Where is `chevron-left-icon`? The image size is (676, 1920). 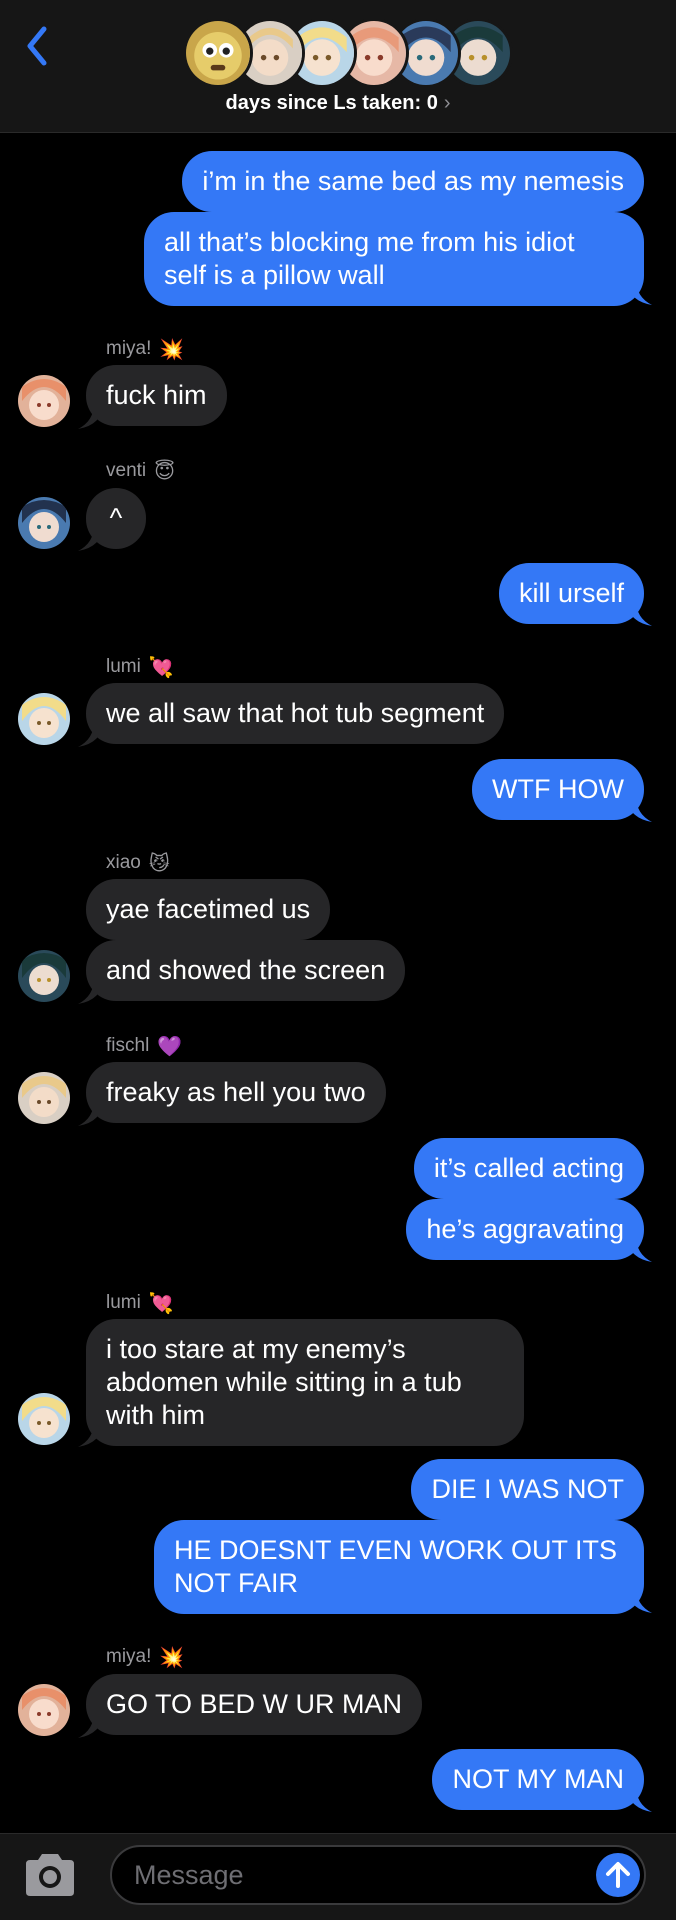 chevron-left-icon is located at coordinates (37, 46).